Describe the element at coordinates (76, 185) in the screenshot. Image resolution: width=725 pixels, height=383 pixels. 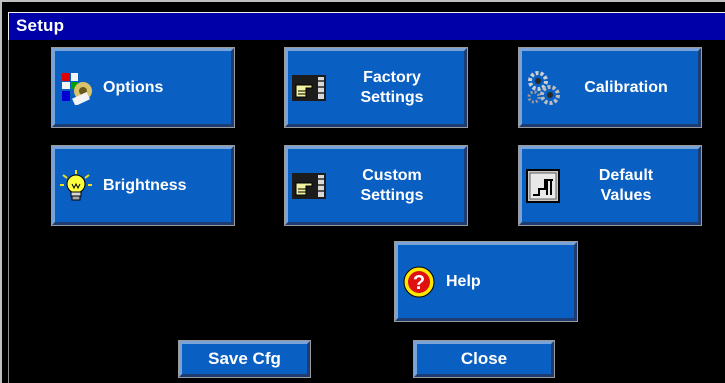
I see `lightbulb-icon` at that location.